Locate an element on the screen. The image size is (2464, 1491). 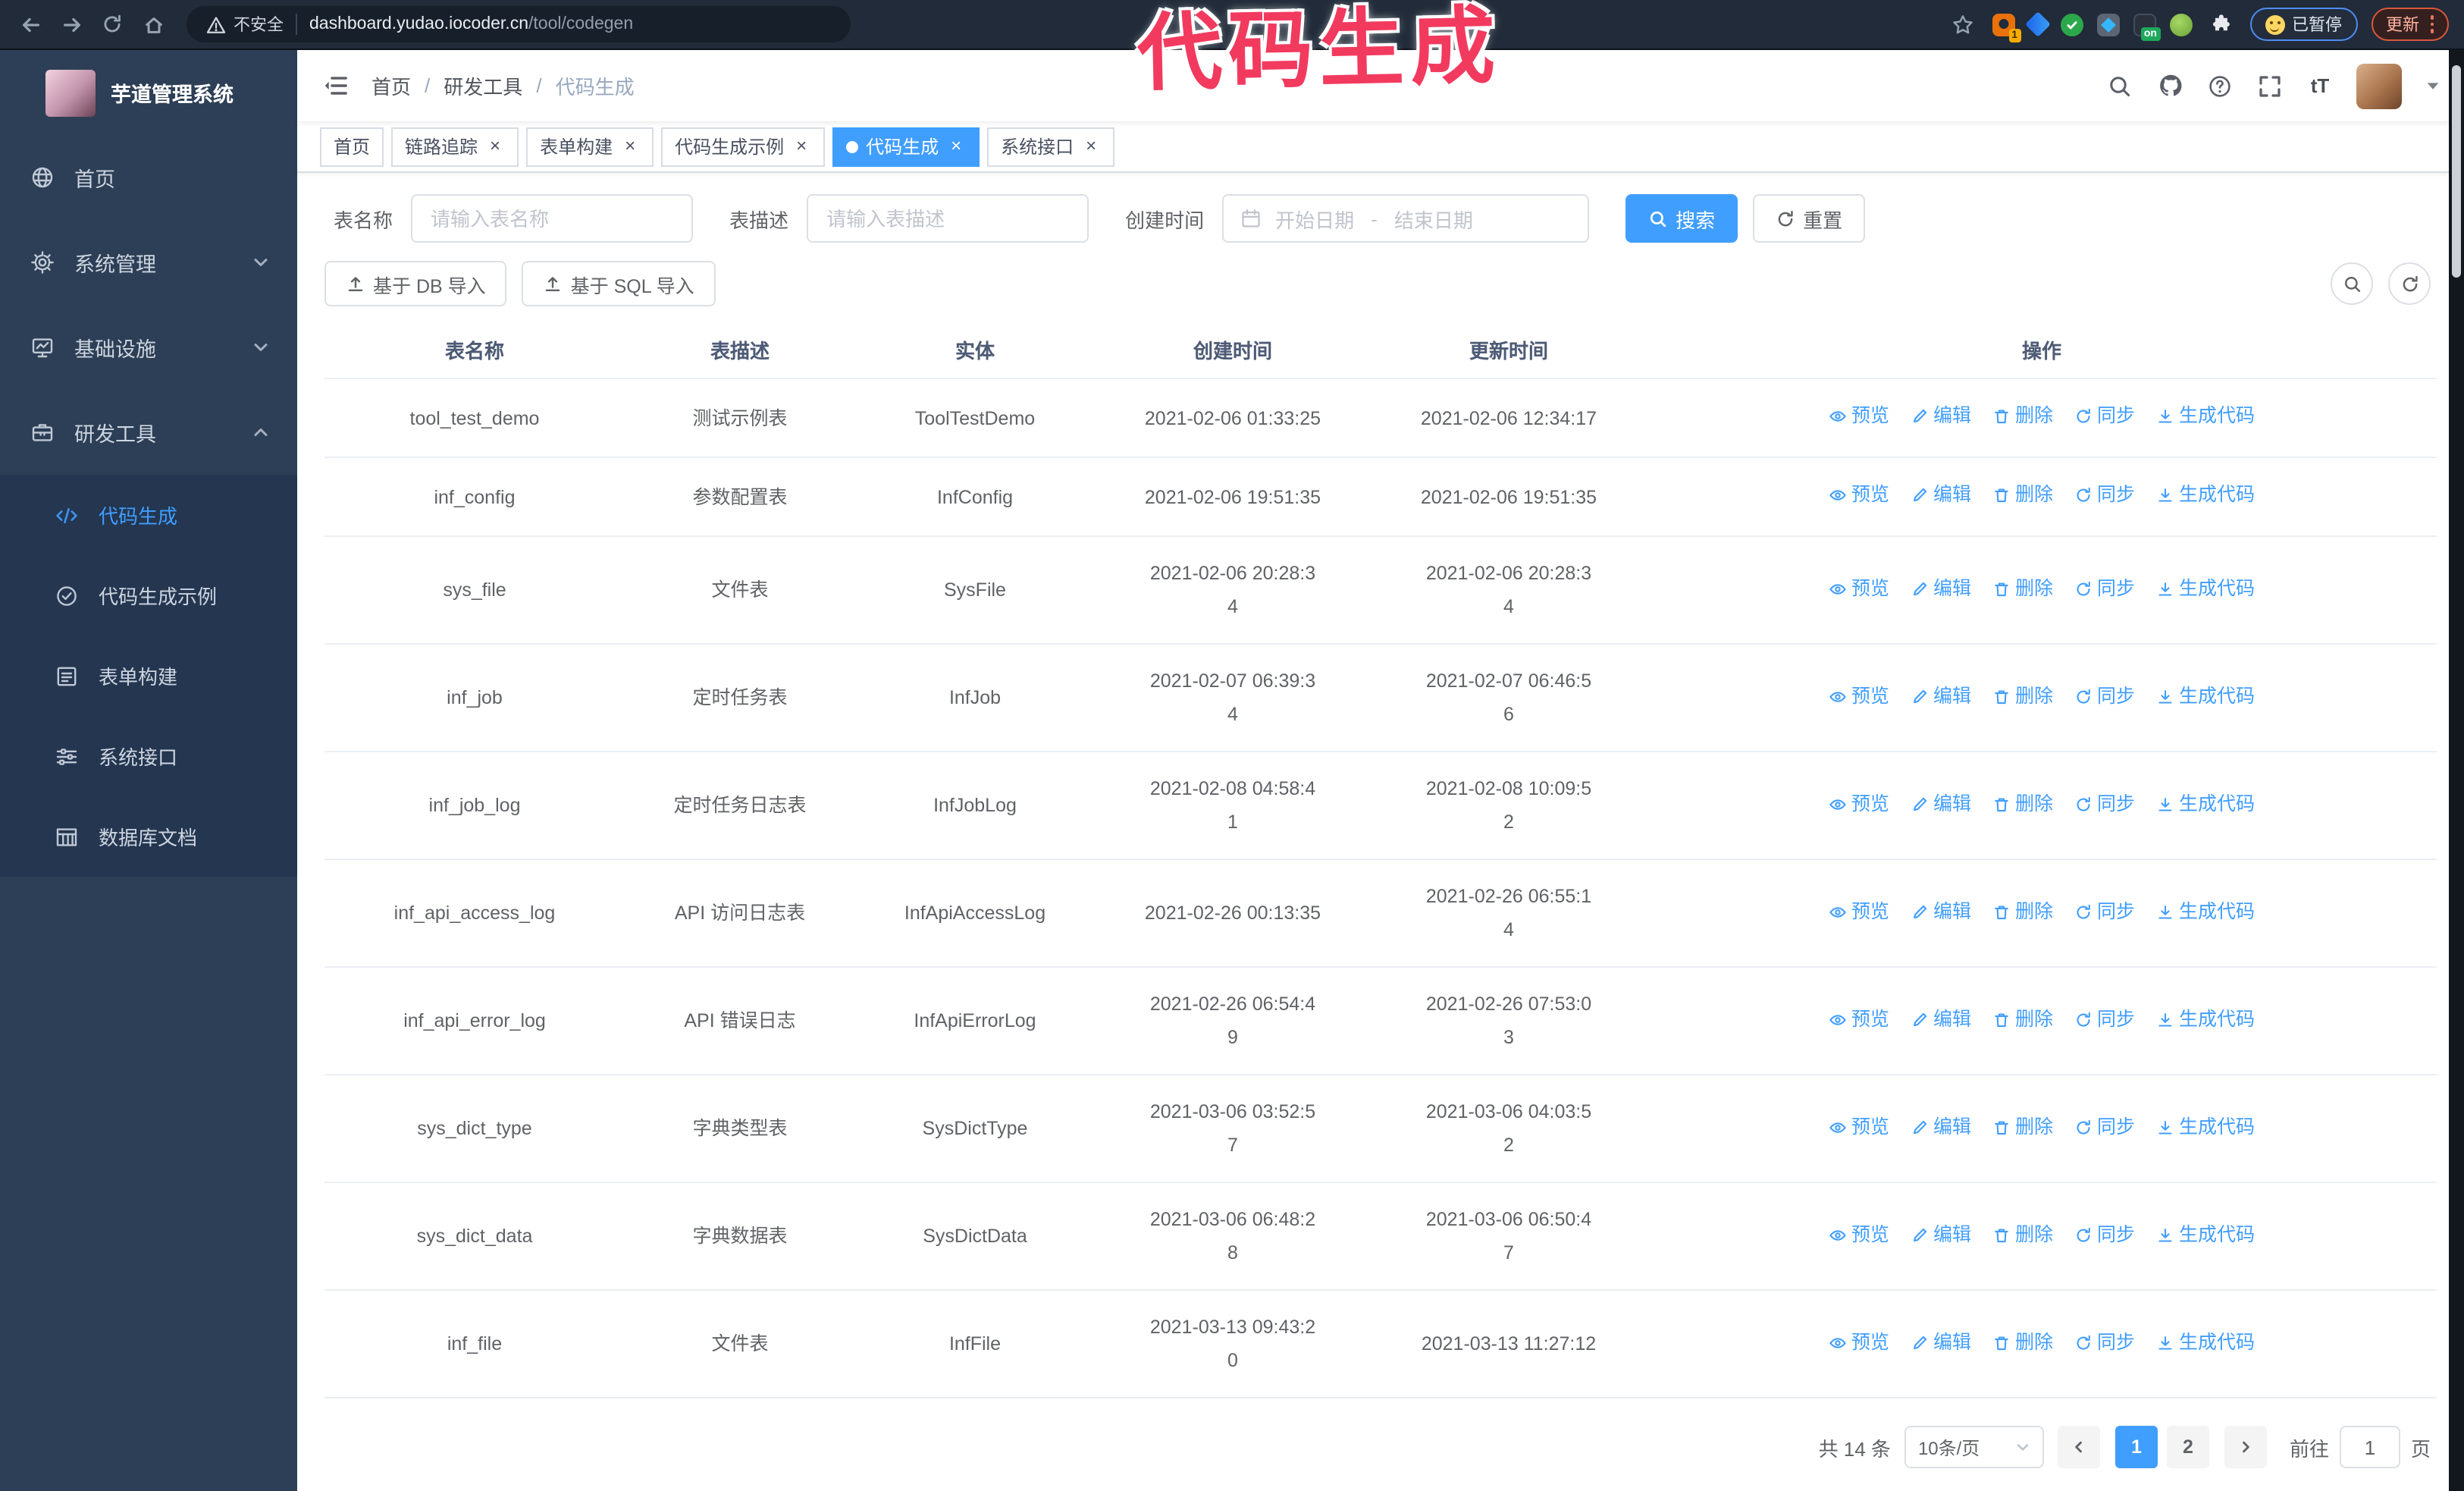
user-avatar is located at coordinates (2379, 85).